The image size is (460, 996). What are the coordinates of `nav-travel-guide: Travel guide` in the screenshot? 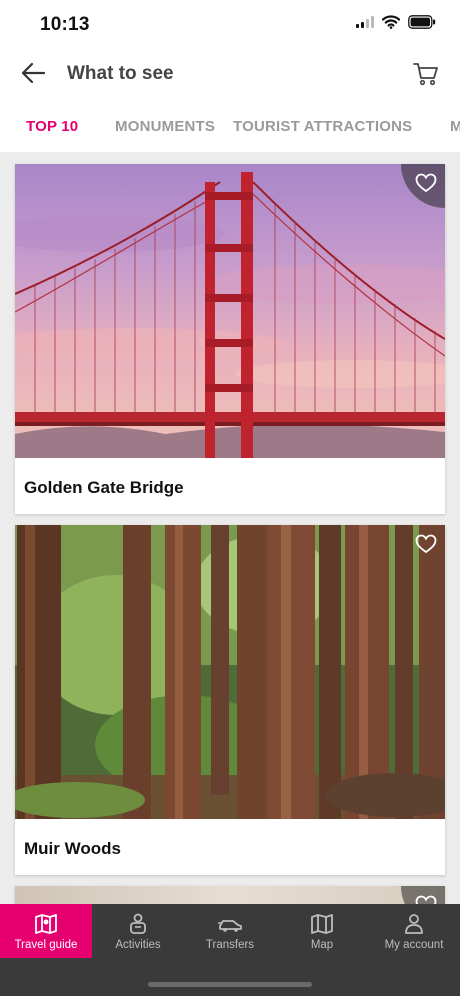 It's located at (46, 931).